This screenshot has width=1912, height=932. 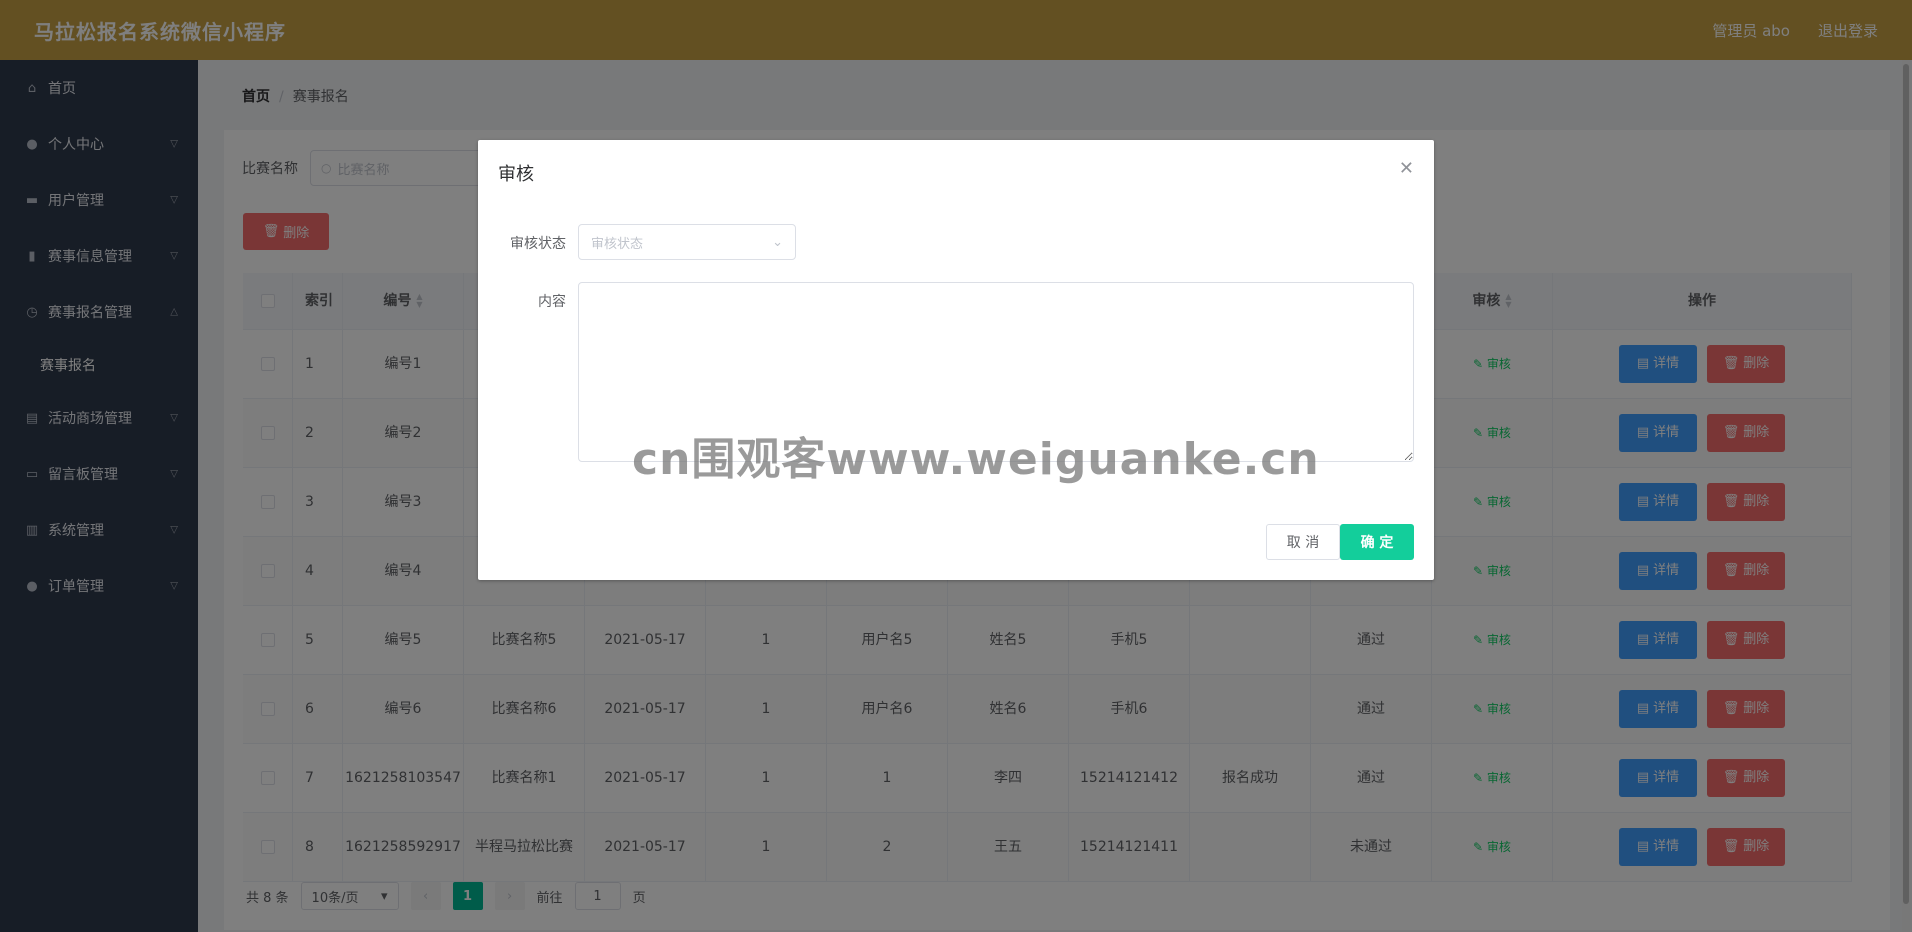 What do you see at coordinates (1406, 168) in the screenshot?
I see `close-icon: ✕` at bounding box center [1406, 168].